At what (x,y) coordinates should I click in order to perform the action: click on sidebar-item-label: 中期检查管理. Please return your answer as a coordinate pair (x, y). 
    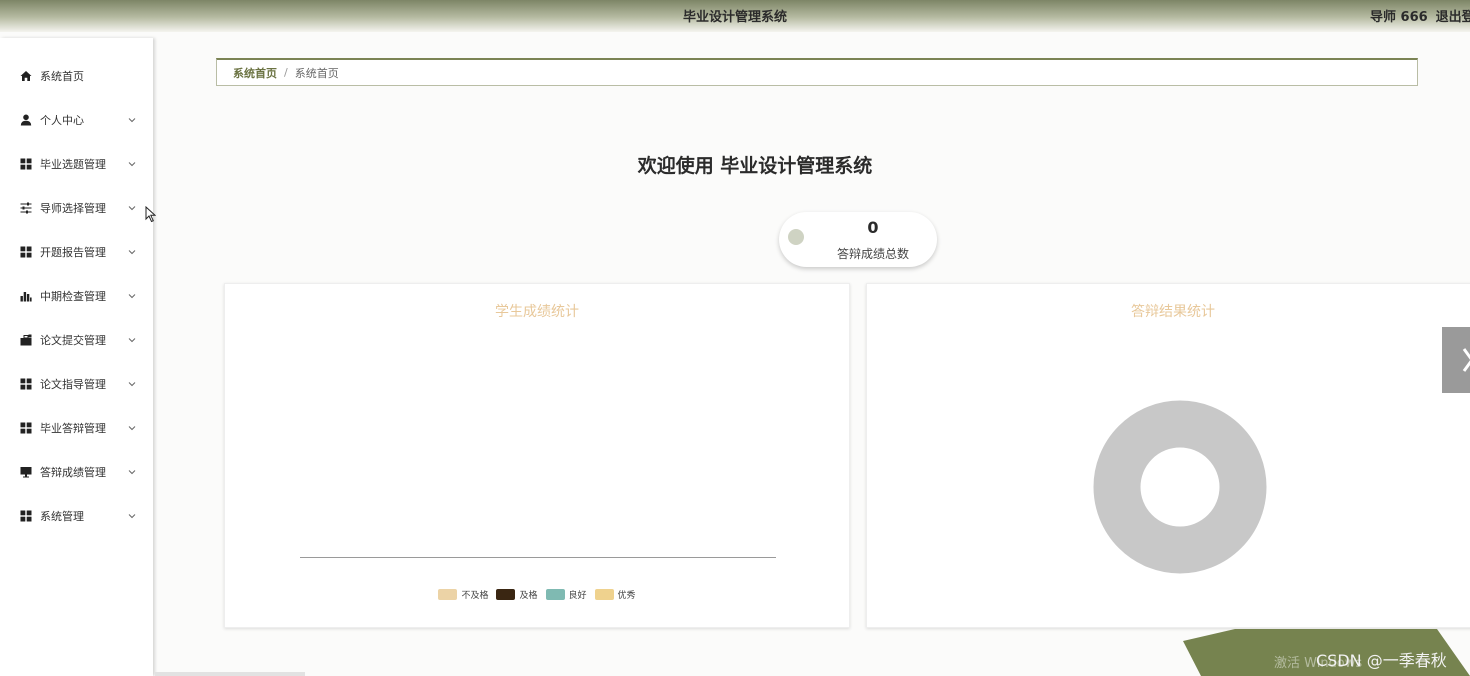
    Looking at the image, I should click on (73, 296).